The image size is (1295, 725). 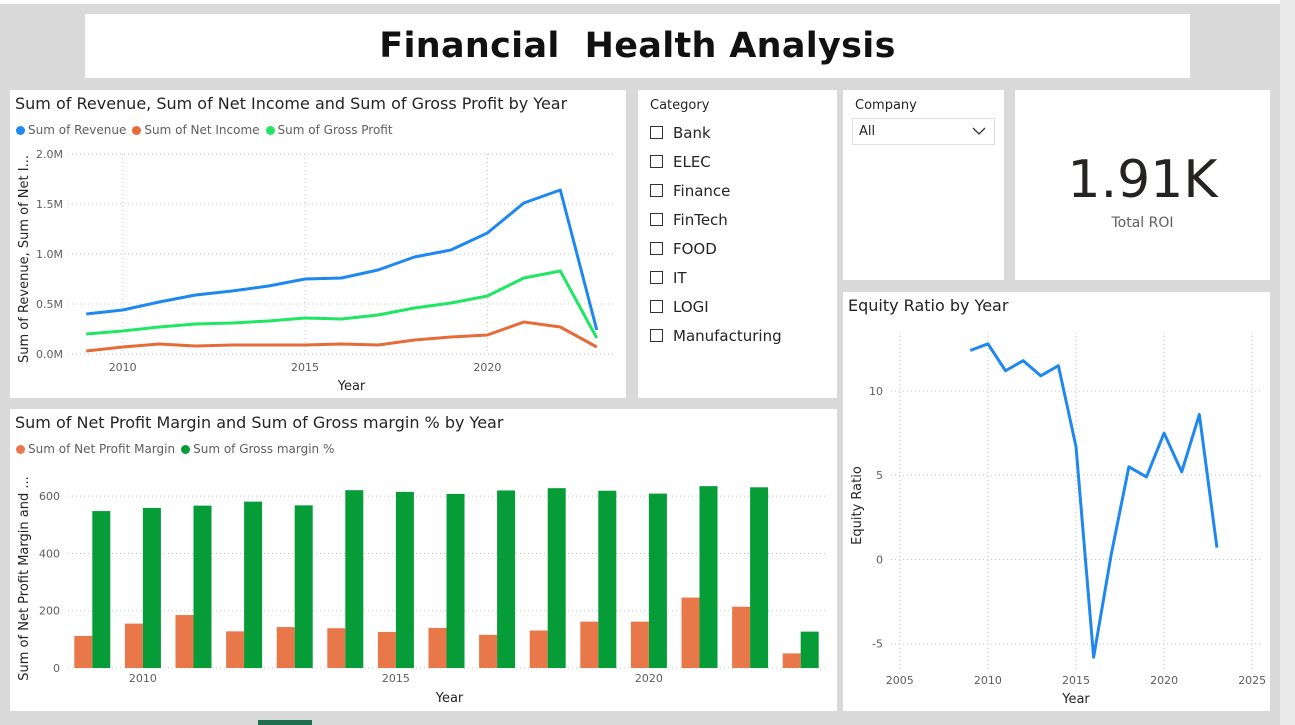 What do you see at coordinates (1287, 362) in the screenshot?
I see `right-scroll-track` at bounding box center [1287, 362].